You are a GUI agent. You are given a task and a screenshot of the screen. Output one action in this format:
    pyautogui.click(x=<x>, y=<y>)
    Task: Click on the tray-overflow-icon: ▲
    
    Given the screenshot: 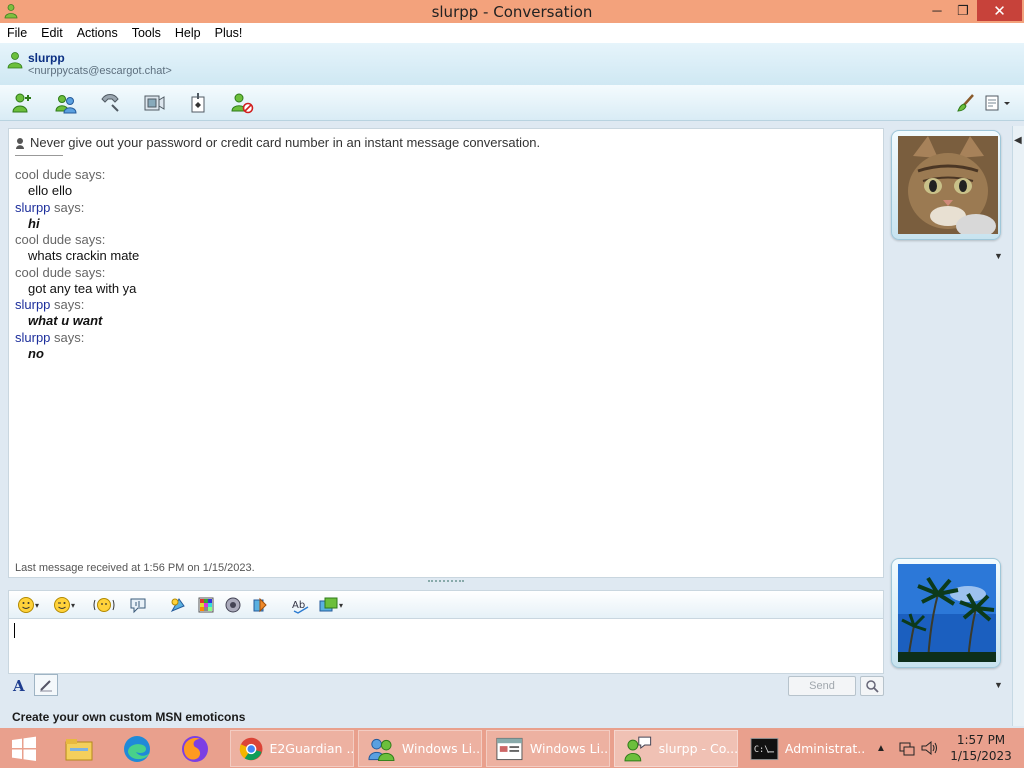 What is the action you would take?
    pyautogui.click(x=881, y=748)
    